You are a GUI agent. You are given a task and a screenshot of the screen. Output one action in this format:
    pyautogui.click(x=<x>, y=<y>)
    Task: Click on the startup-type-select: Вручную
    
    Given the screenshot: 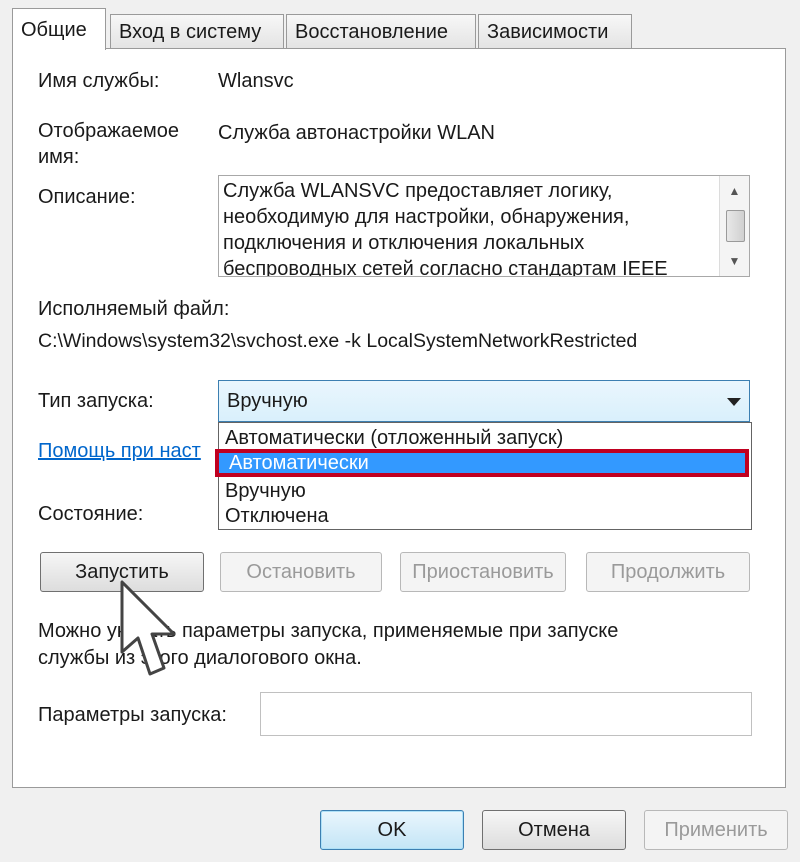 What is the action you would take?
    pyautogui.click(x=484, y=401)
    